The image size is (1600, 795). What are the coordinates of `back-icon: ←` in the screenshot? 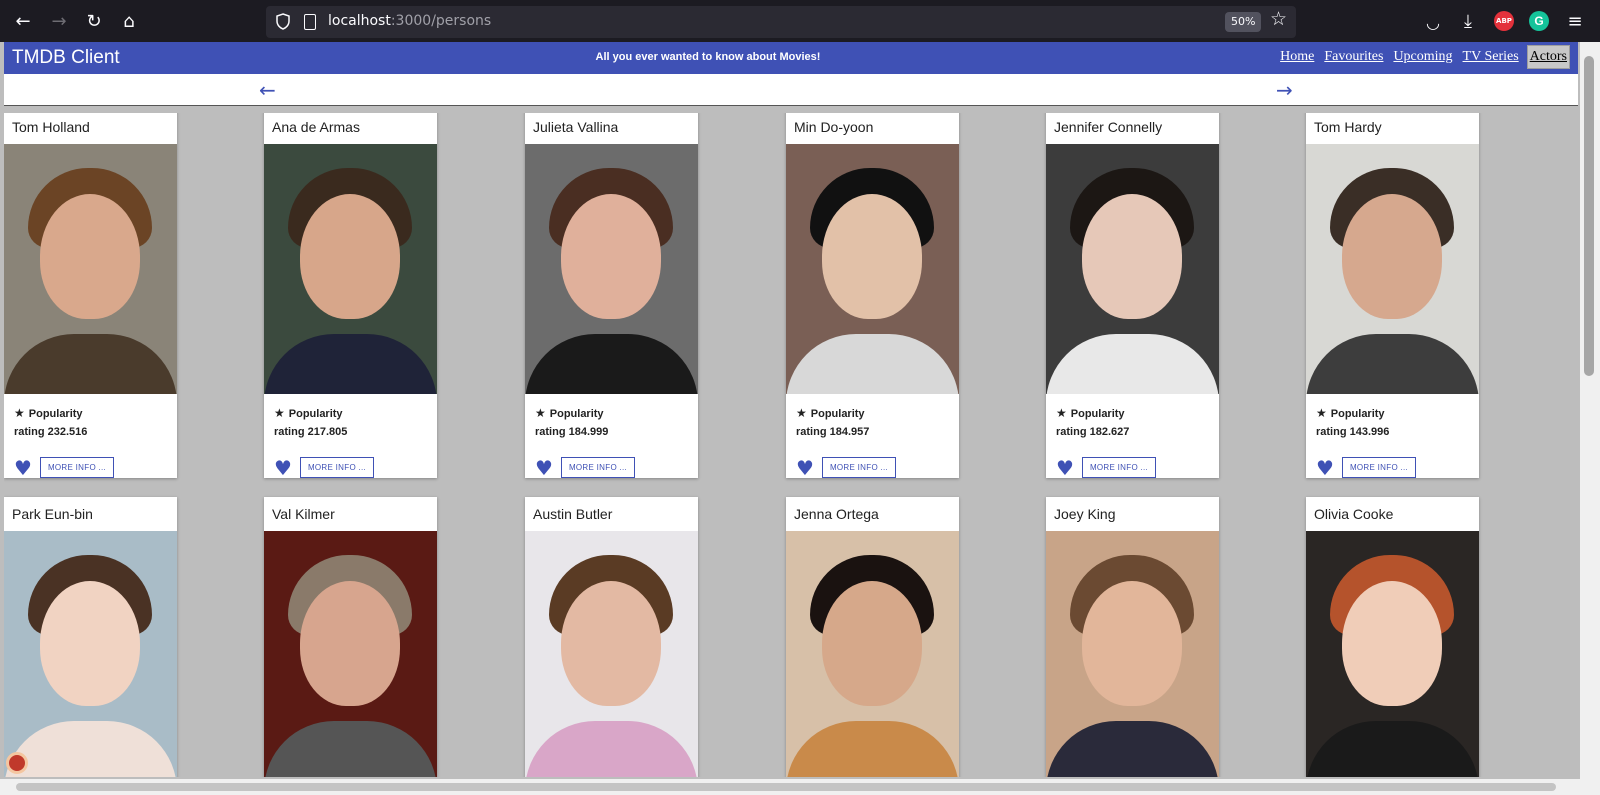 It's located at (23, 21).